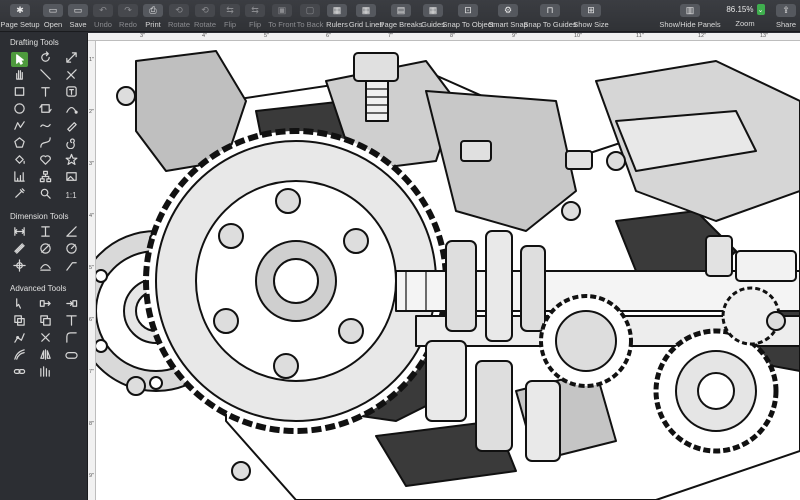 The image size is (800, 500). I want to click on zoom-row: 86.15% ⌄, so click(745, 9).